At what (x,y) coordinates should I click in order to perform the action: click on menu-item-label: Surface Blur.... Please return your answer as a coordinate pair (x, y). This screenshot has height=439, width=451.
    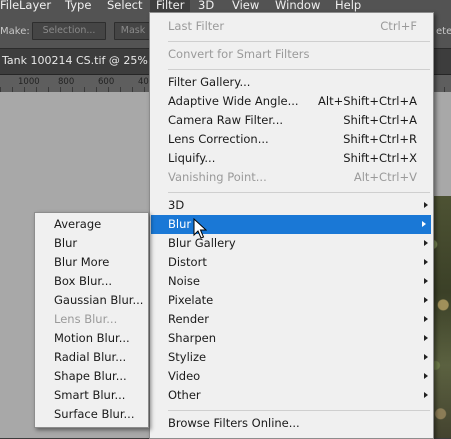
    Looking at the image, I should click on (94, 414).